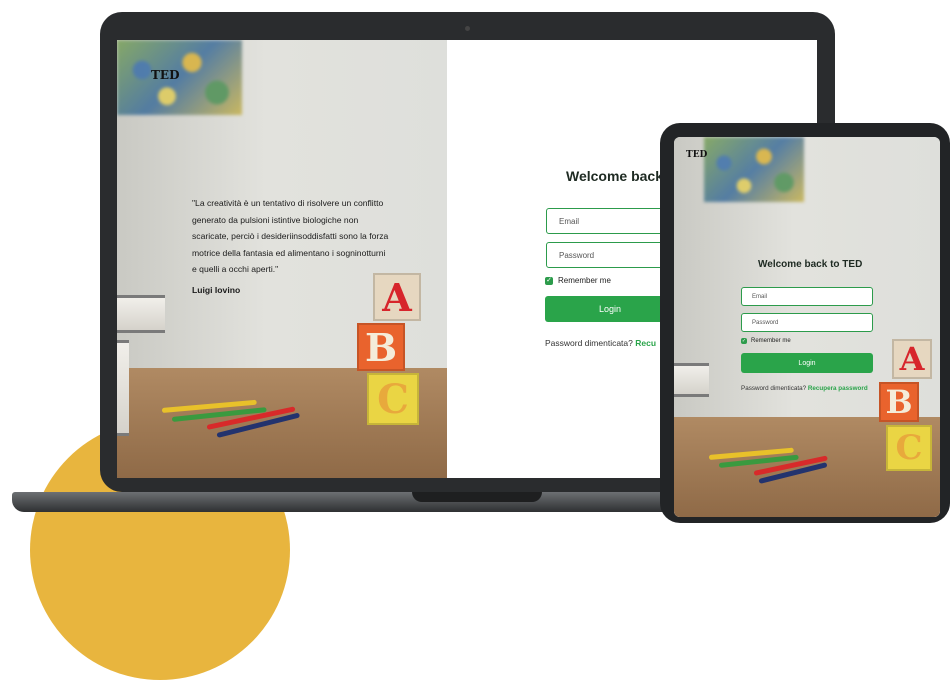 This screenshot has height=680, width=951. What do you see at coordinates (645, 343) in the screenshot?
I see `recover-password-link: Recu` at bounding box center [645, 343].